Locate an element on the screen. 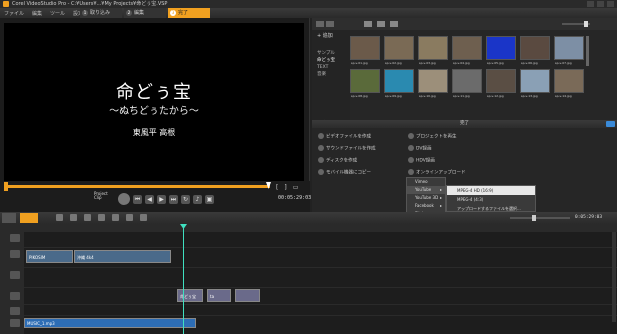 This screenshot has height=334, width=617. title-track-icon is located at coordinates (15, 296).